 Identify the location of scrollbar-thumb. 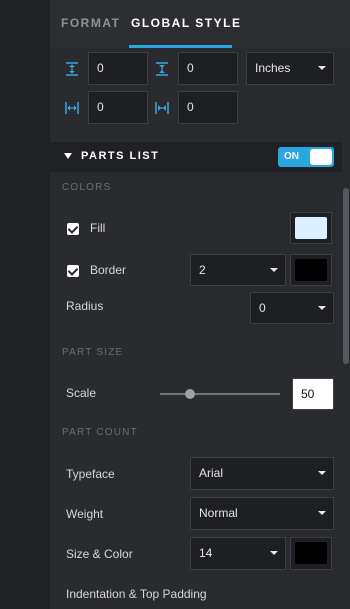
(346, 276).